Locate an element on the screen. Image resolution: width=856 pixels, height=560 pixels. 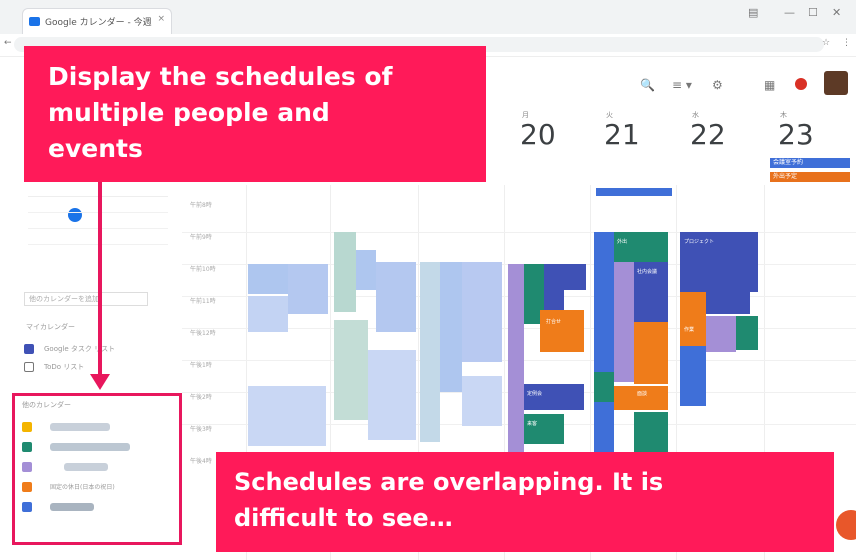
calendar-name: Google タスク リスト is located at coordinates (80, 349).